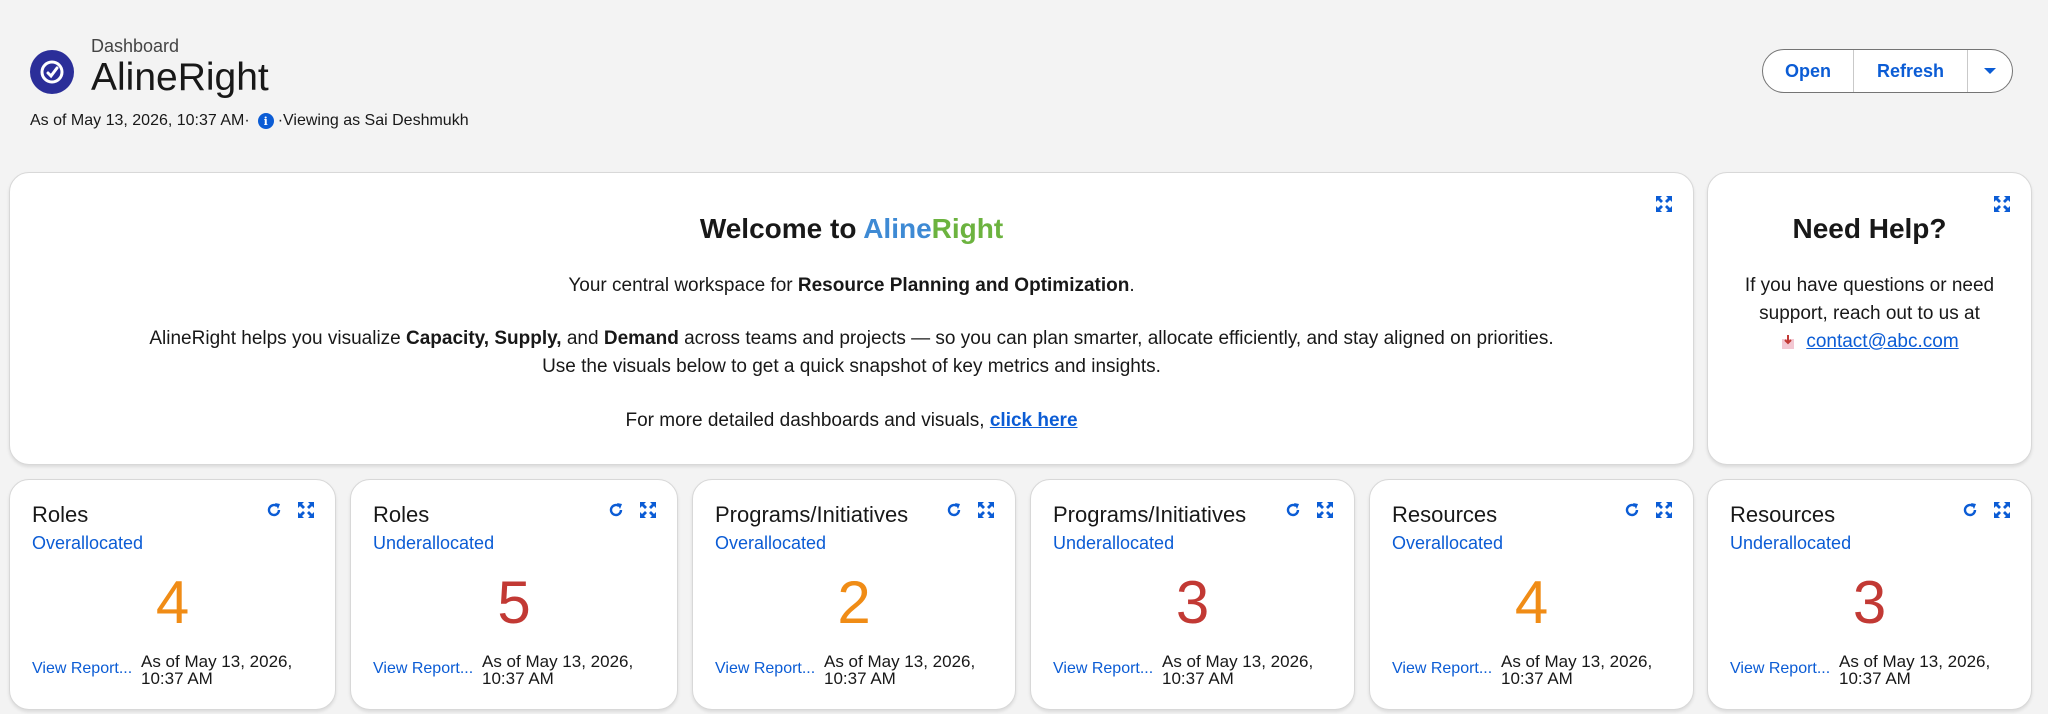 The image size is (2048, 714). Describe the element at coordinates (781, 228) in the screenshot. I see `welcome-title-prefix: Welcome to` at that location.